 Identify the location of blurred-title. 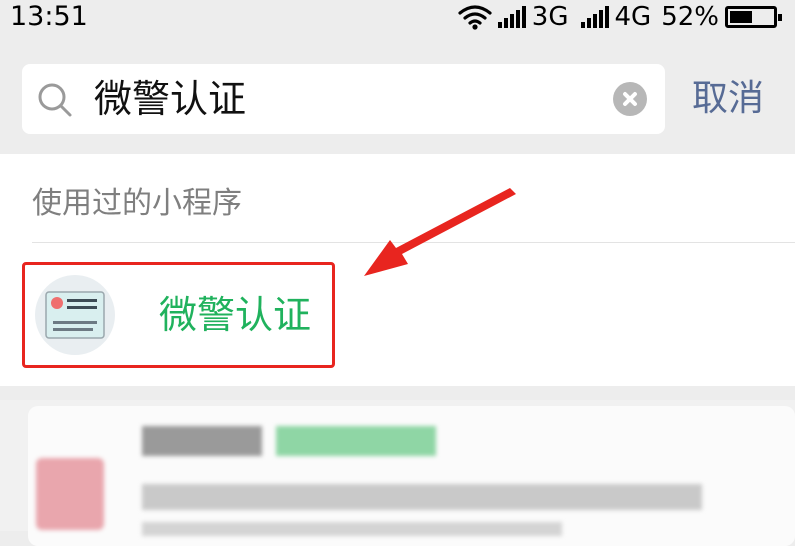
(202, 441).